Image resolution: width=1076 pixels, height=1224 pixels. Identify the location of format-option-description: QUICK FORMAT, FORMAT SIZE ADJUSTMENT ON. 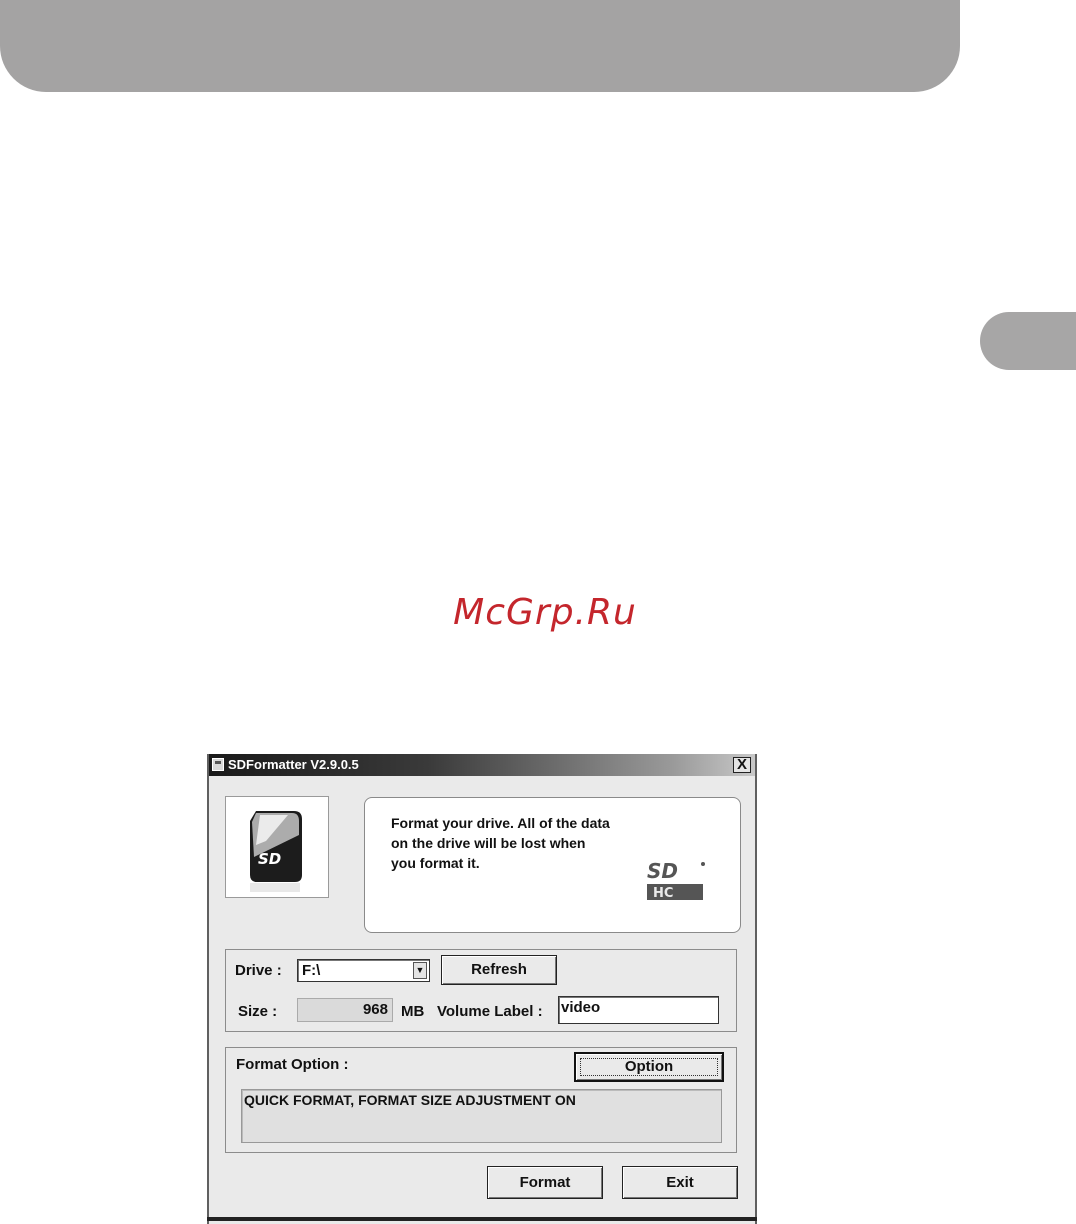
(481, 1116).